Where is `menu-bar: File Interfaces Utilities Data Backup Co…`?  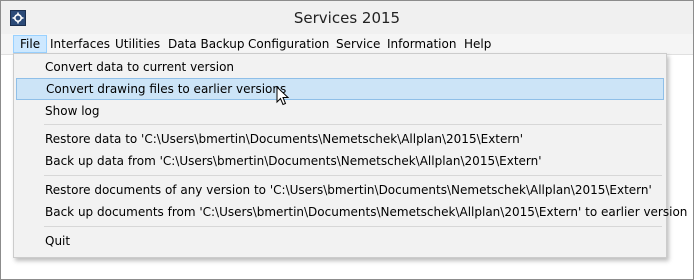
menu-bar: File Interfaces Utilities Data Backup Co… is located at coordinates (347, 44).